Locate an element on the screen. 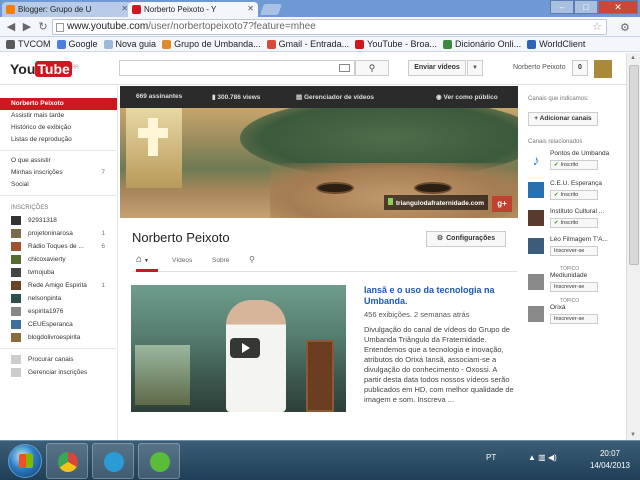 Image resolution: width=640 pixels, height=480 pixels. sidebar-item-my-subscriptions: Minhas inscrições 7 is located at coordinates (58, 173).